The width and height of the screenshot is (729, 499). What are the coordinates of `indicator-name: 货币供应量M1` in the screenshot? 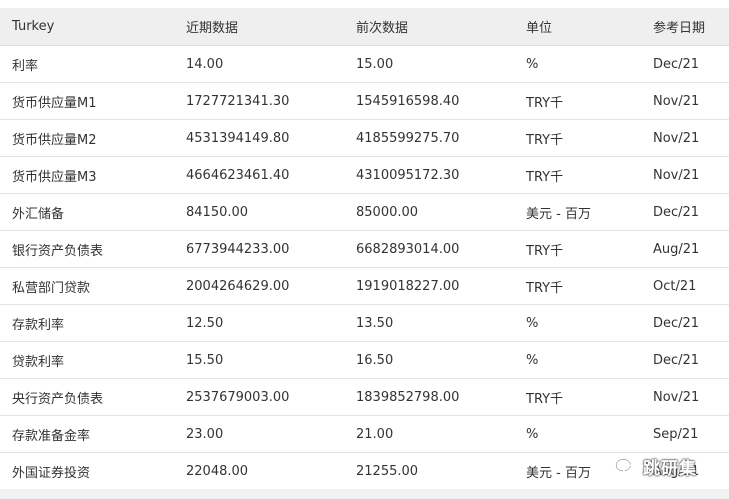 It's located at (54, 103).